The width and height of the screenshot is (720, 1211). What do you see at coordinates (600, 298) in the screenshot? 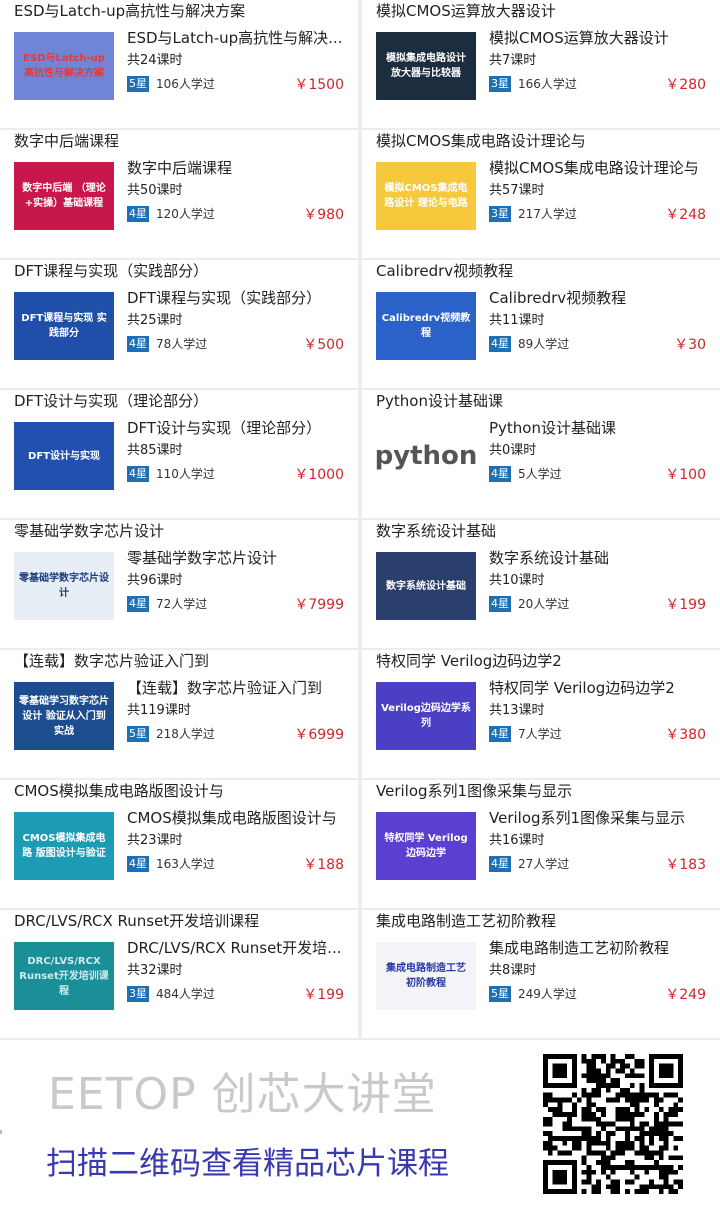
I see `course-name: Calibredrv视频教程` at bounding box center [600, 298].